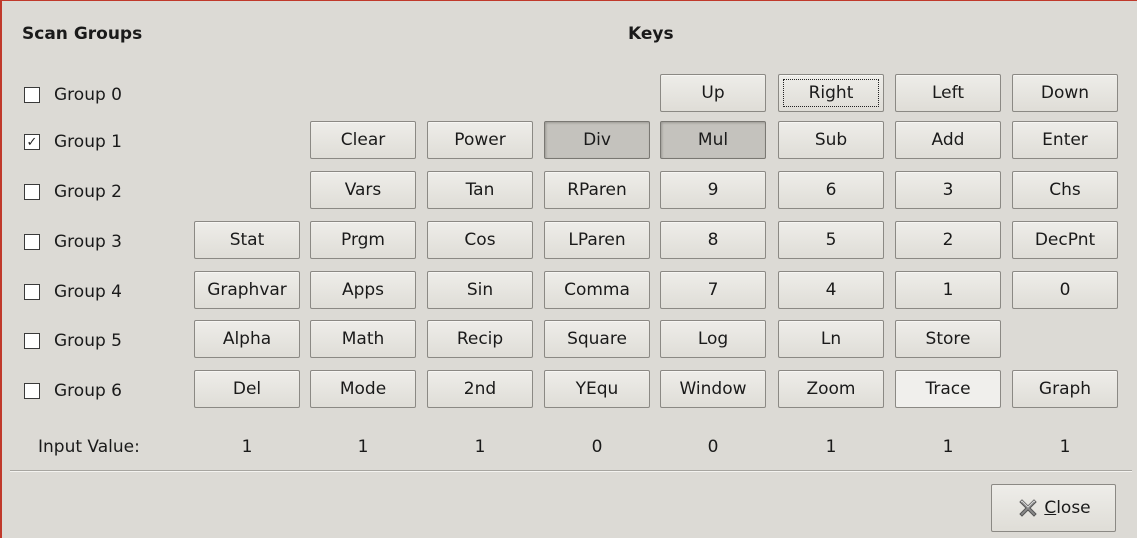  Describe the element at coordinates (363, 389) in the screenshot. I see `key-mode: Mode` at that location.